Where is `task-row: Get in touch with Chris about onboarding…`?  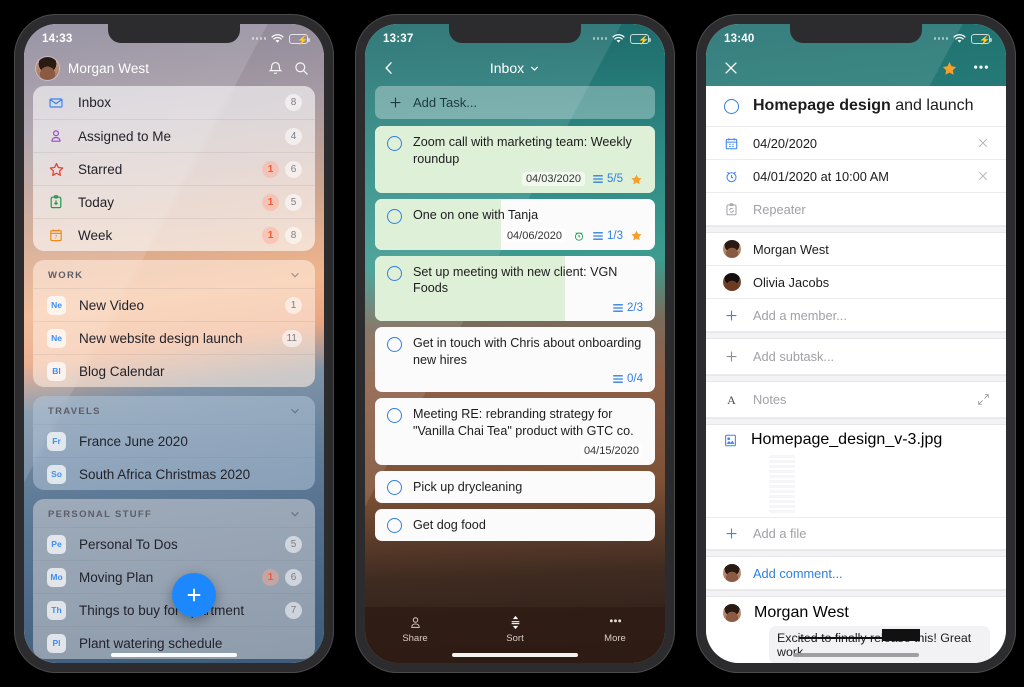
task-row: Get in touch with Chris about onboarding… is located at coordinates (515, 360).